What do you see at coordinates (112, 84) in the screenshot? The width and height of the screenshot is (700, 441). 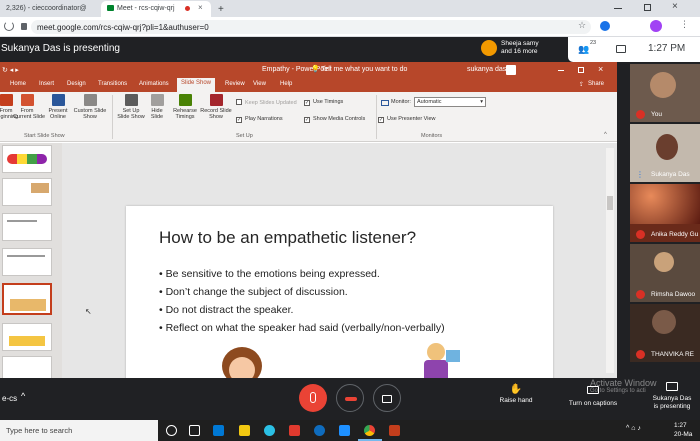 I see `tab-transitions: Transitions` at bounding box center [112, 84].